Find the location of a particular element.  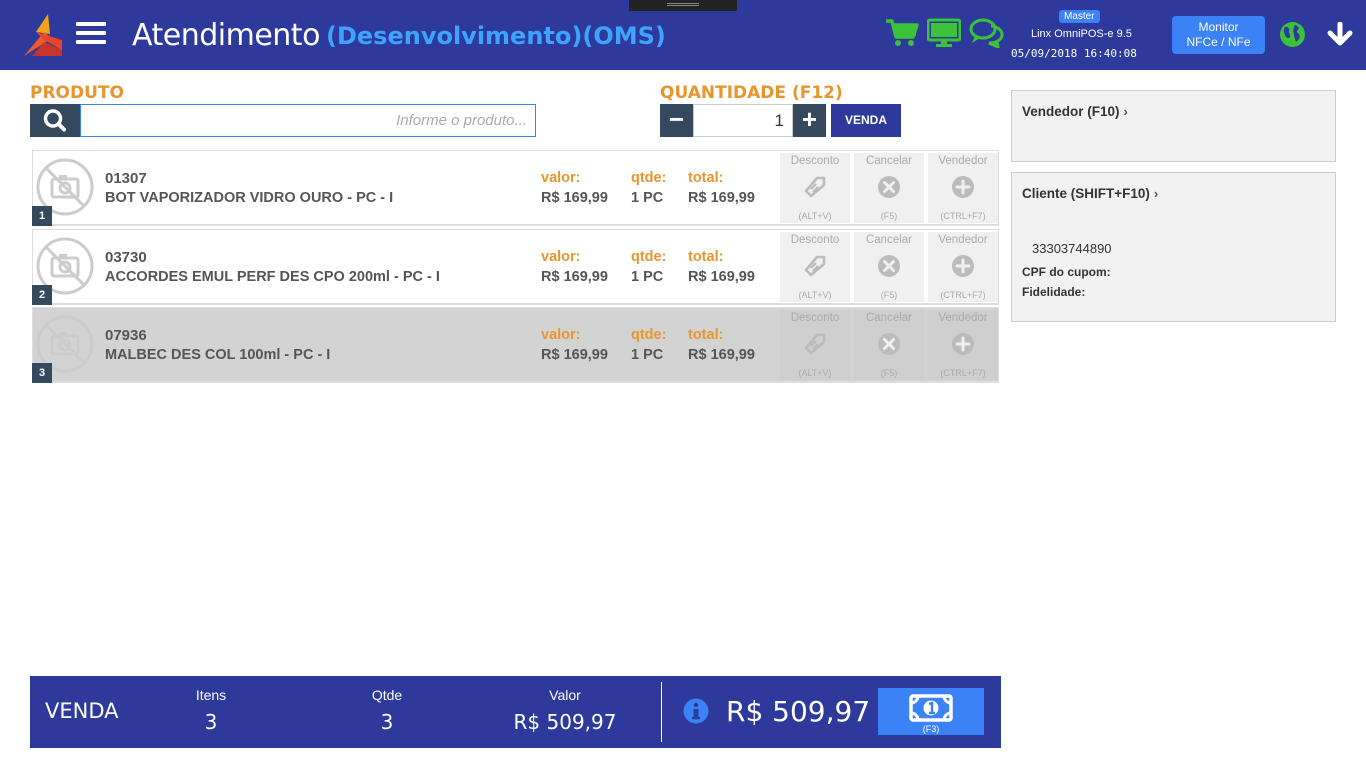

cpf-cupom-label: CPF do cupom: is located at coordinates (1066, 272).